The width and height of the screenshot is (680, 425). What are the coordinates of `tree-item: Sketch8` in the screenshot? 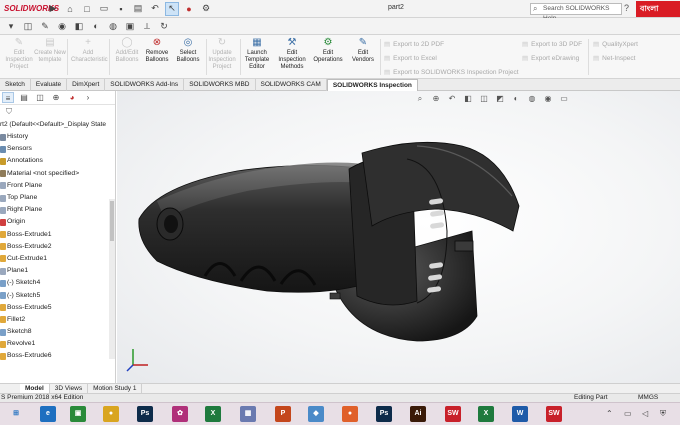 It's located at (57, 332).